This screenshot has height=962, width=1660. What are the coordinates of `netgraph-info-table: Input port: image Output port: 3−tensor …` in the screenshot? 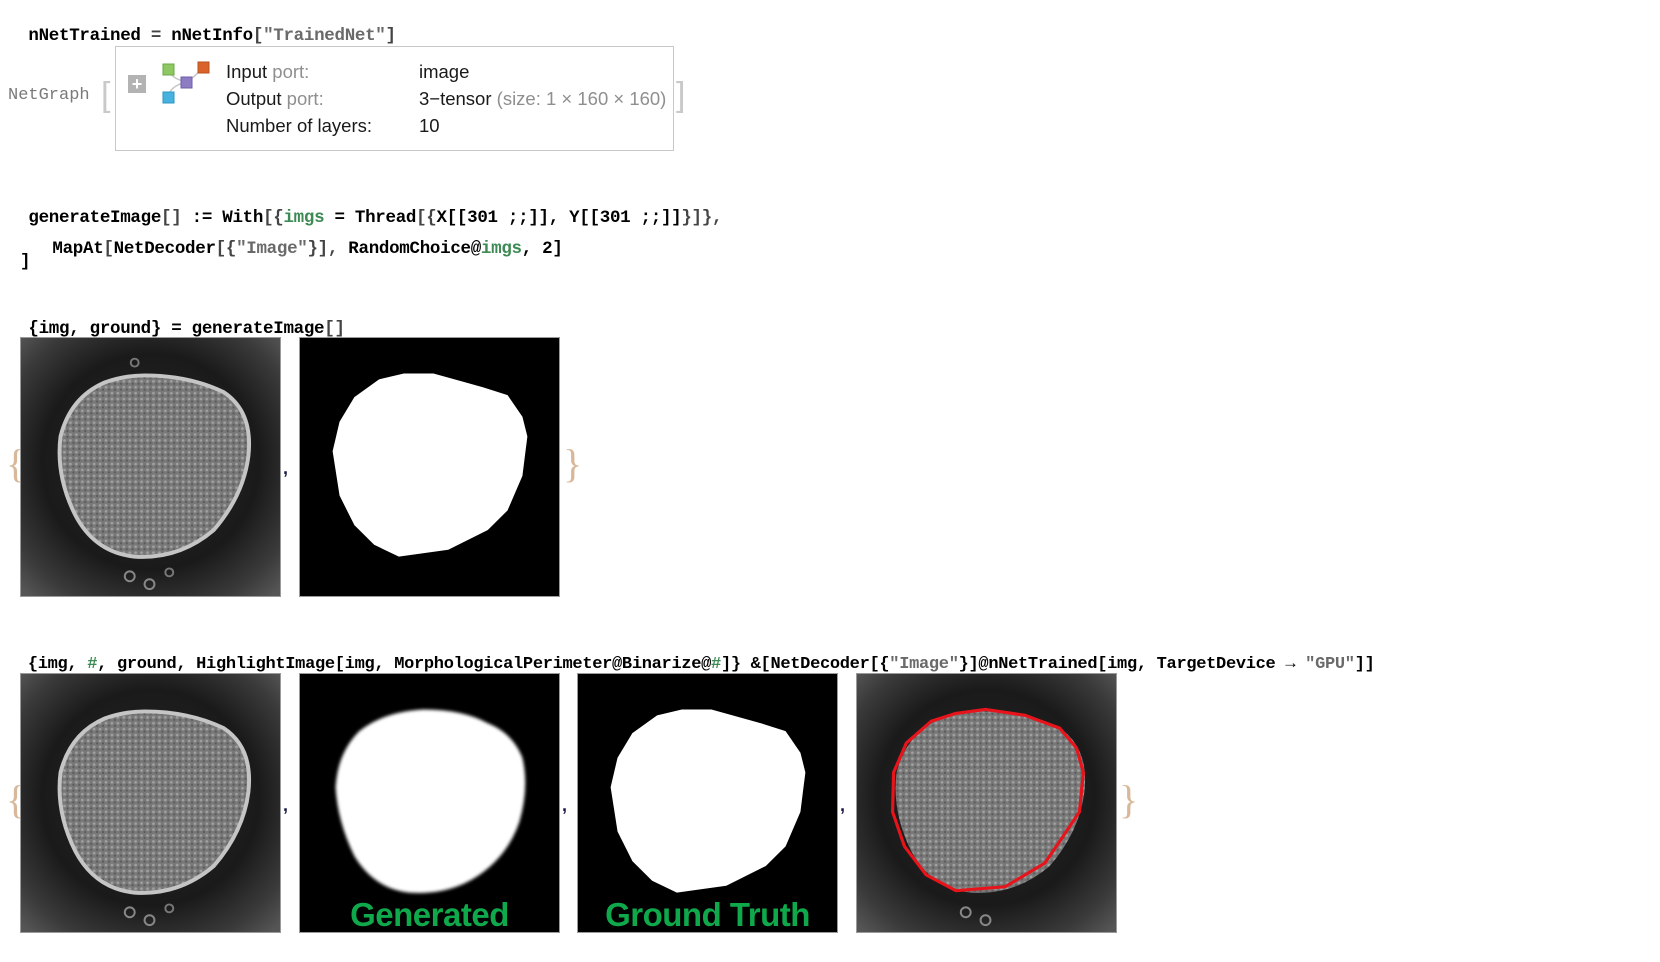 It's located at (446, 98).